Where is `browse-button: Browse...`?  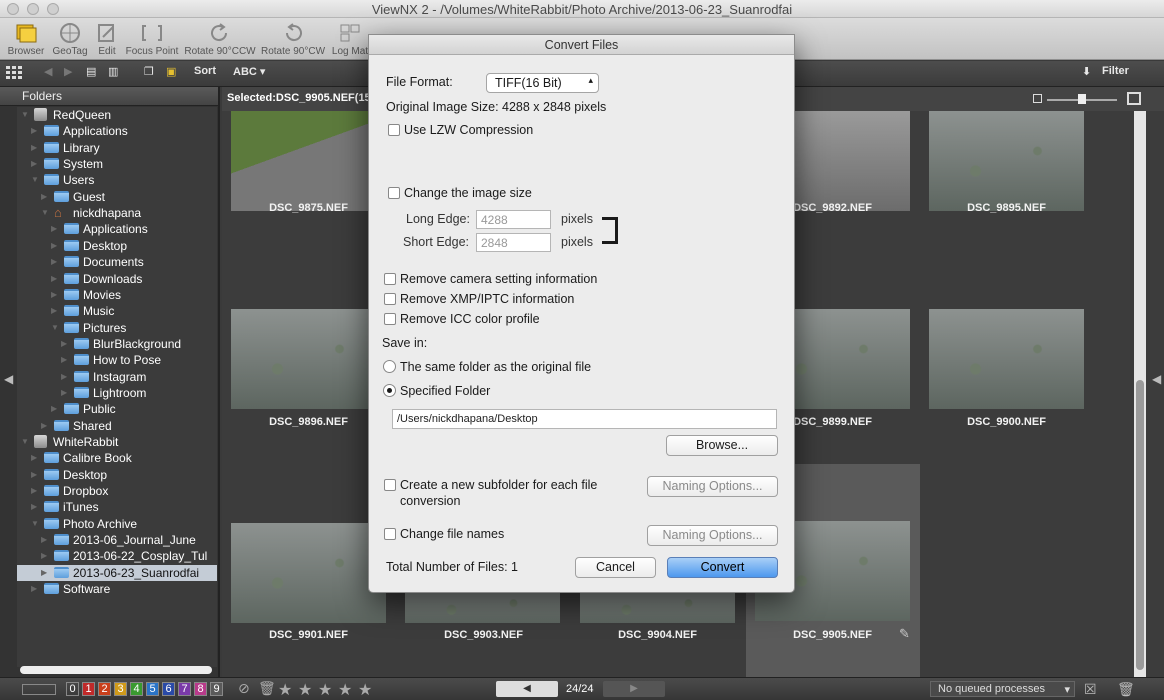 browse-button: Browse... is located at coordinates (722, 445).